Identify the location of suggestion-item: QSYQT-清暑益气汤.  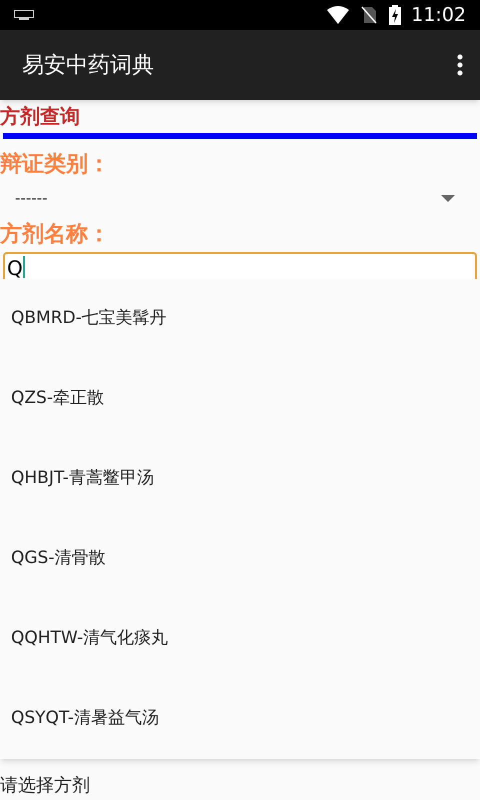
(240, 719).